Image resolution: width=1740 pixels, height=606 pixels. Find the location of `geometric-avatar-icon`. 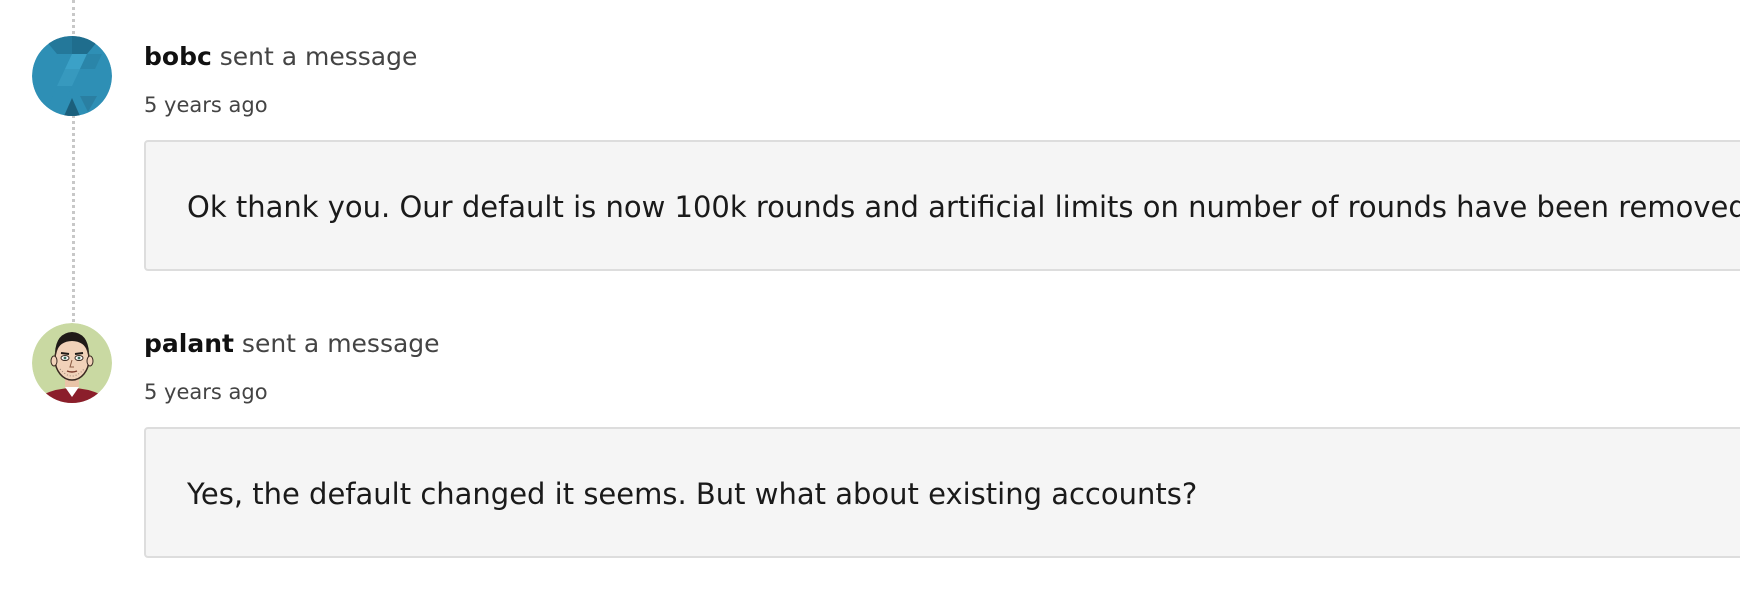

geometric-avatar-icon is located at coordinates (72, 76).